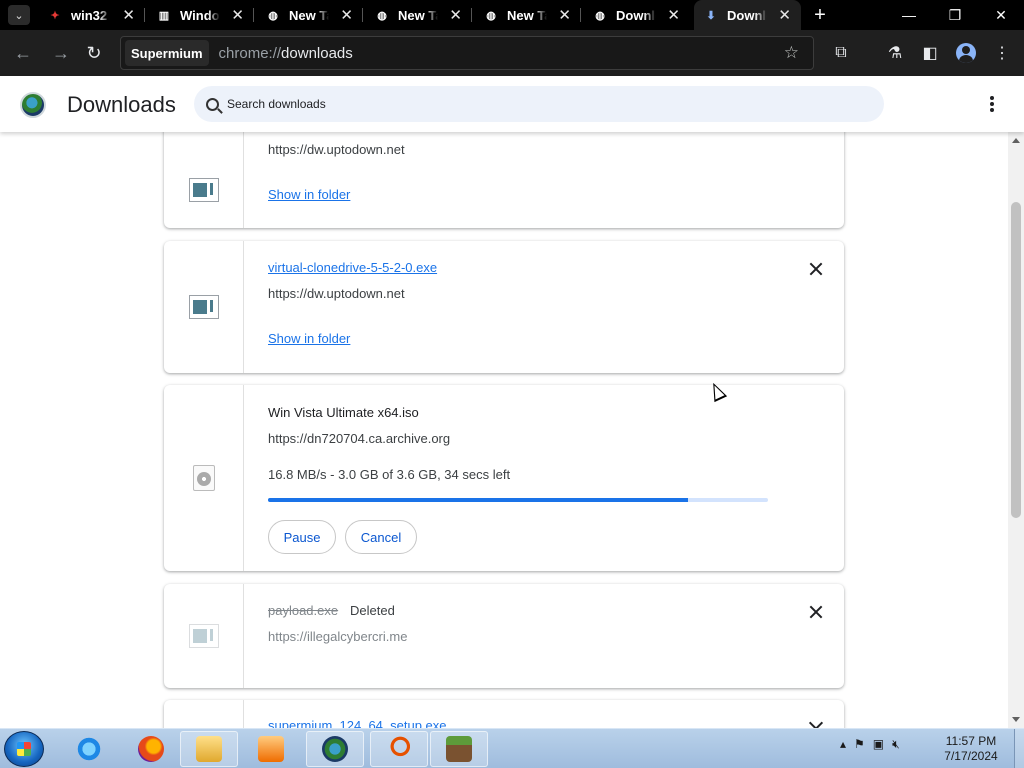  I want to click on tab-title: Downloads, so click(747, 15).